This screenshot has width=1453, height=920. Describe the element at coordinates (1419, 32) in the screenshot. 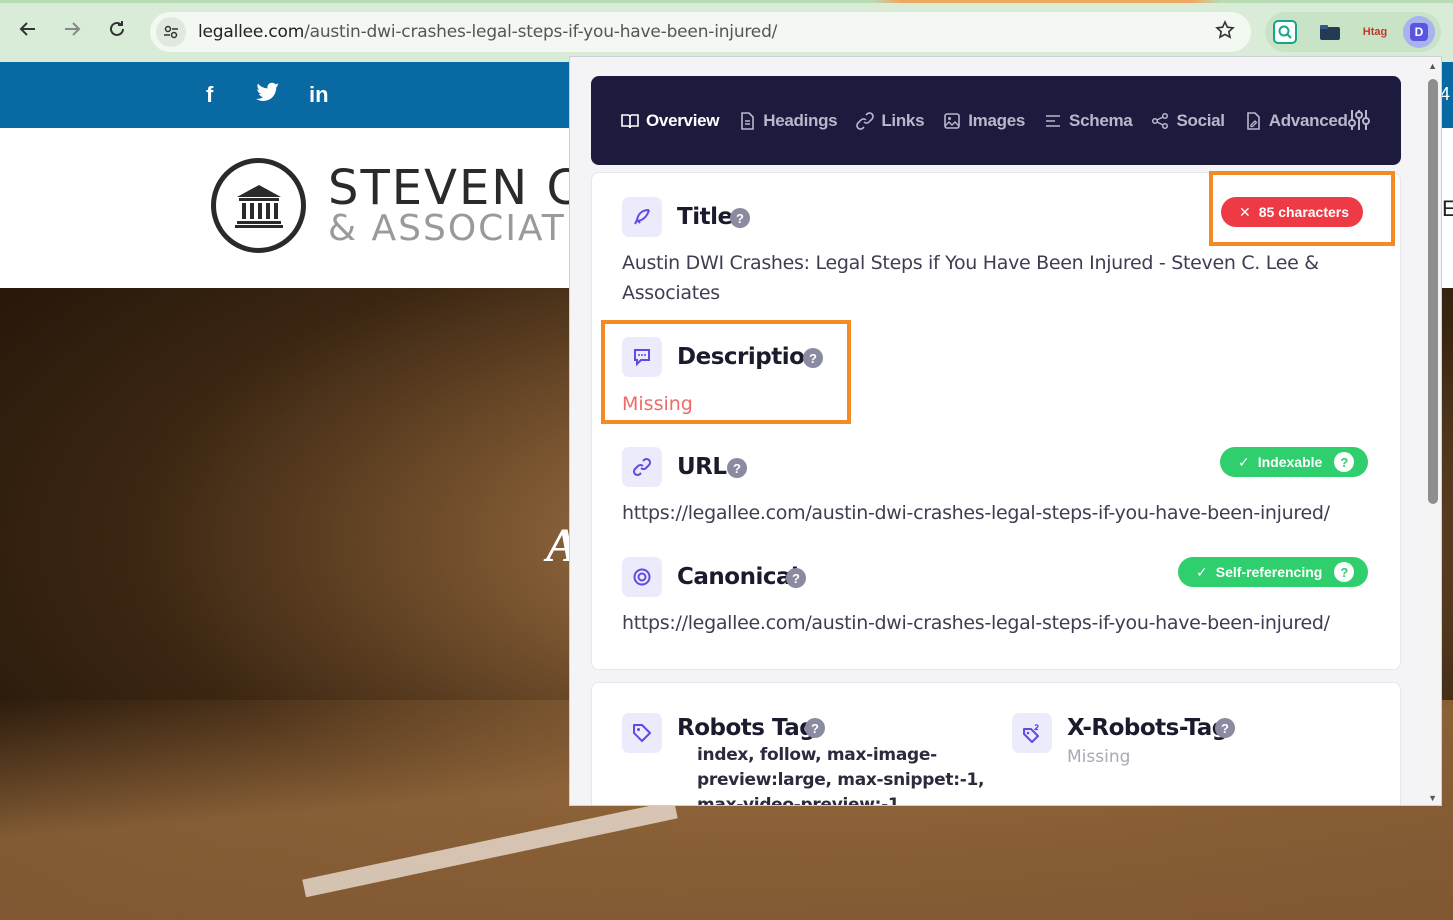

I see `detailed-extension-icon: D` at that location.